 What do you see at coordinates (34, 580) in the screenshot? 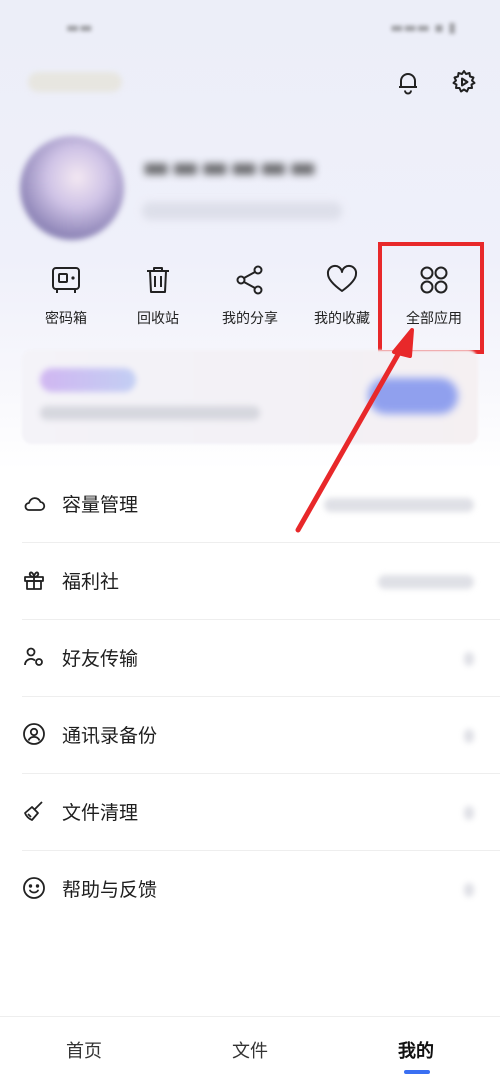
I see `gift-icon` at bounding box center [34, 580].